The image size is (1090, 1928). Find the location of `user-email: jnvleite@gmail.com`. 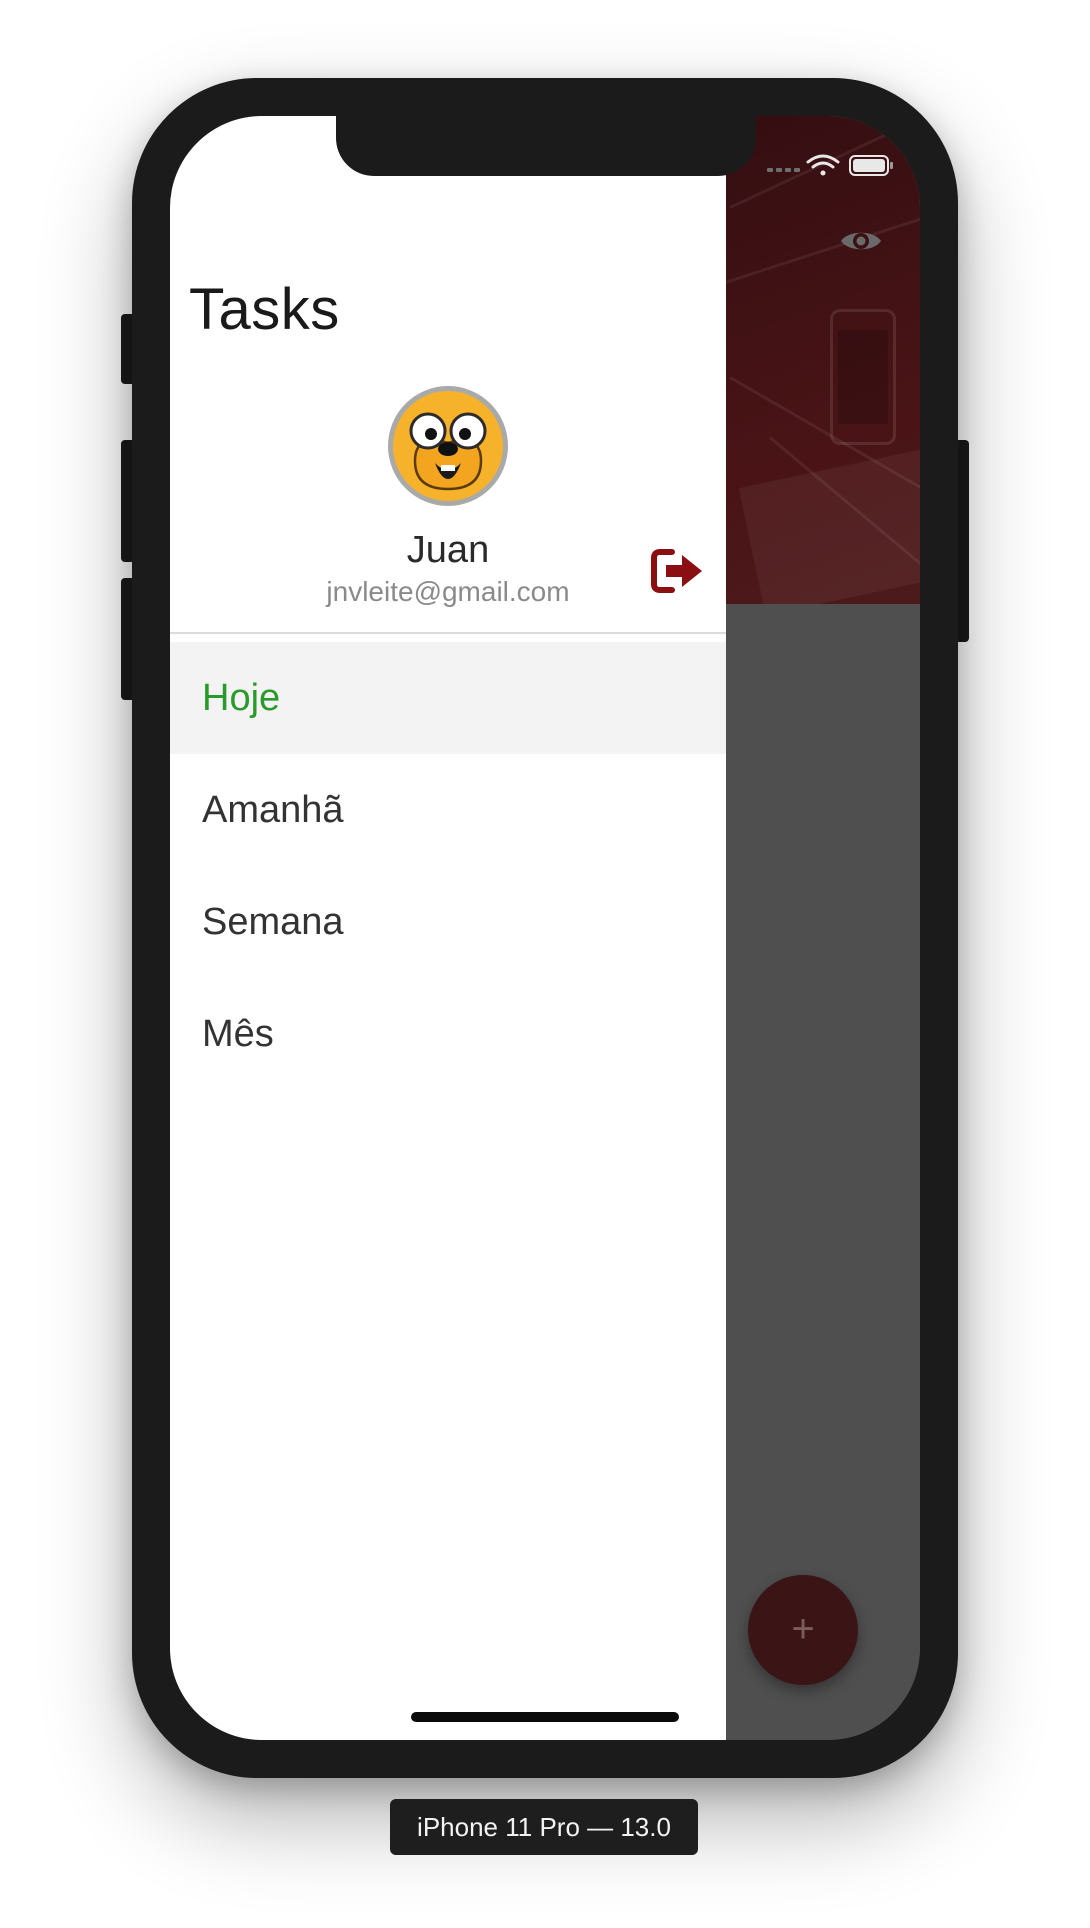

user-email: jnvleite@gmail.com is located at coordinates (448, 591).